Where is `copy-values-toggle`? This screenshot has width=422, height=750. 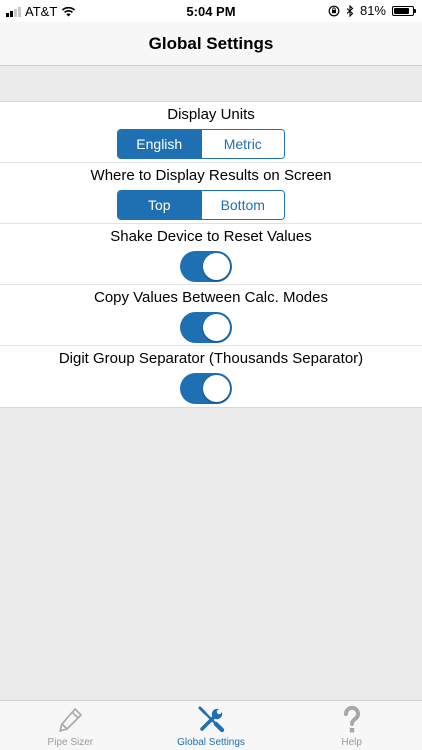
copy-values-toggle is located at coordinates (206, 327).